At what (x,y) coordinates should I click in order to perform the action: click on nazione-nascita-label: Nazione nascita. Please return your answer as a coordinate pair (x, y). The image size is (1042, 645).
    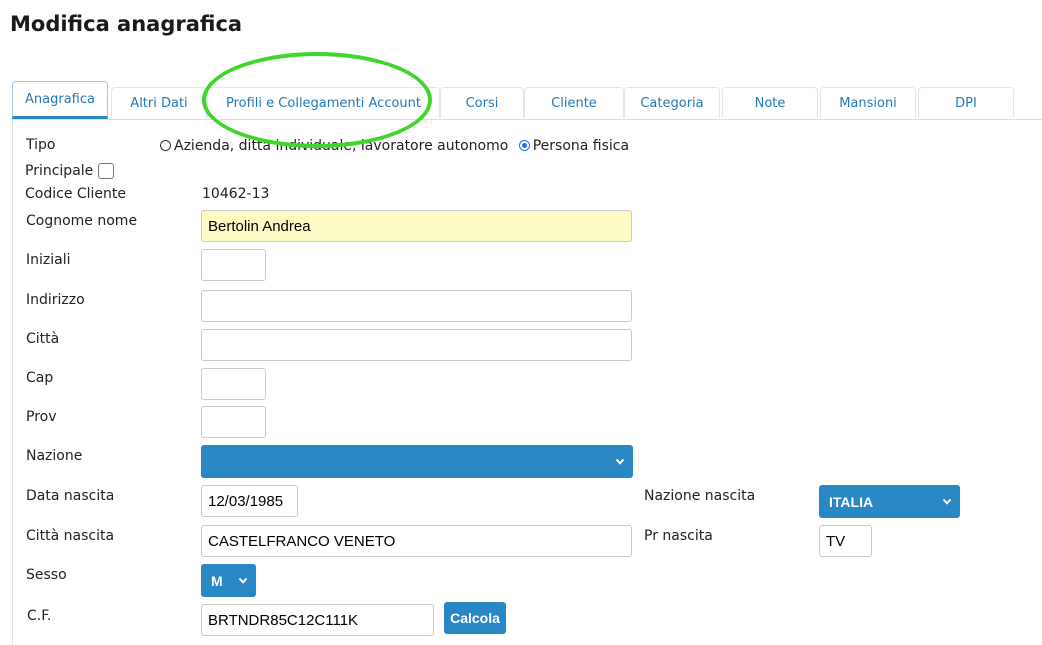
    Looking at the image, I should click on (700, 496).